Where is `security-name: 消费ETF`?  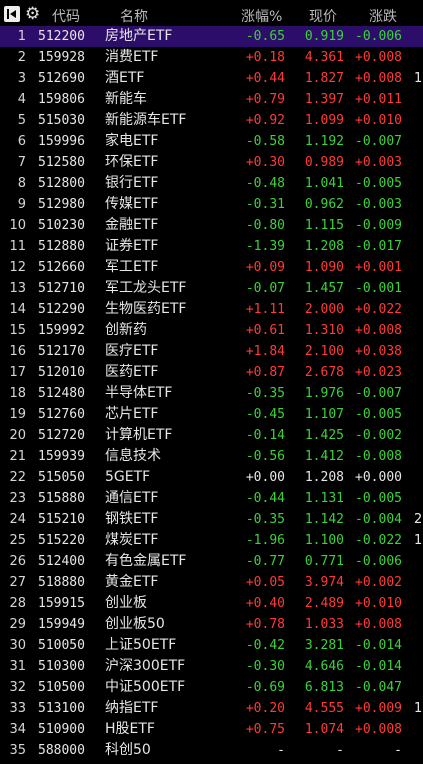
security-name: 消费ETF is located at coordinates (132, 57).